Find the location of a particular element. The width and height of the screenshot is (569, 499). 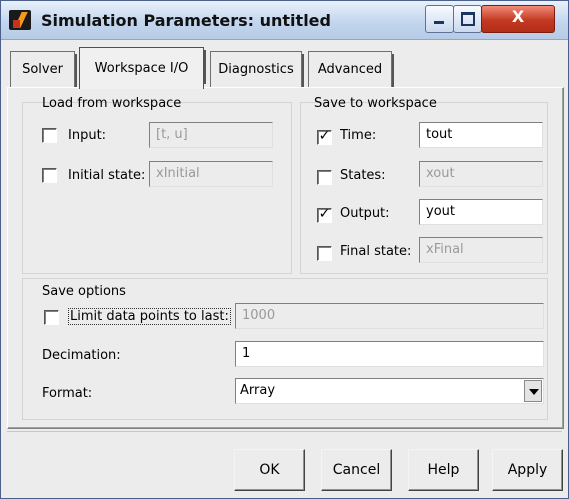

apply-button: Apply is located at coordinates (527, 470).